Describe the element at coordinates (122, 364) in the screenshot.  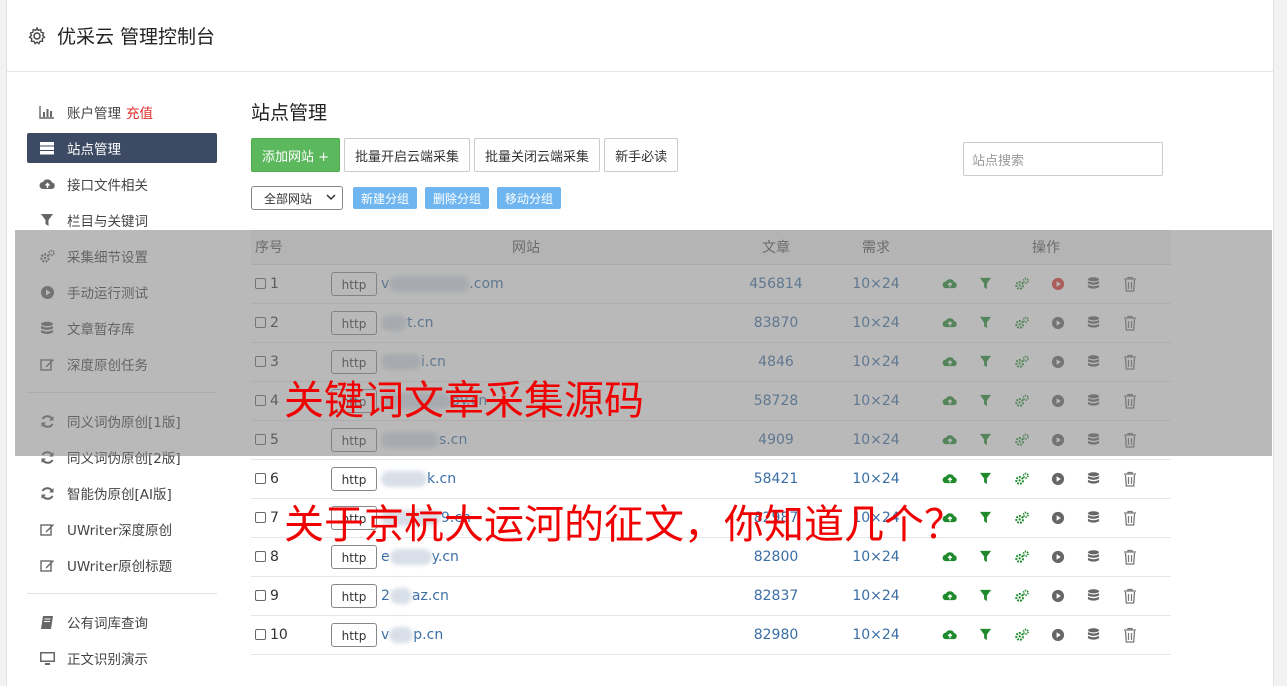
I see `sidebar-item: 深度原创任务` at that location.